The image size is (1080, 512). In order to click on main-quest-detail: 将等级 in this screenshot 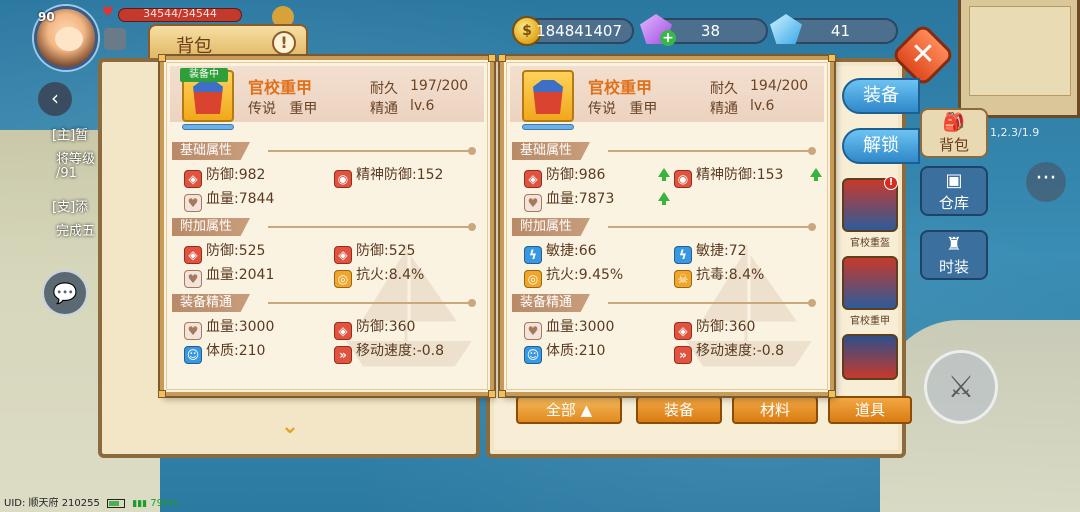, I will do `click(76, 159)`.